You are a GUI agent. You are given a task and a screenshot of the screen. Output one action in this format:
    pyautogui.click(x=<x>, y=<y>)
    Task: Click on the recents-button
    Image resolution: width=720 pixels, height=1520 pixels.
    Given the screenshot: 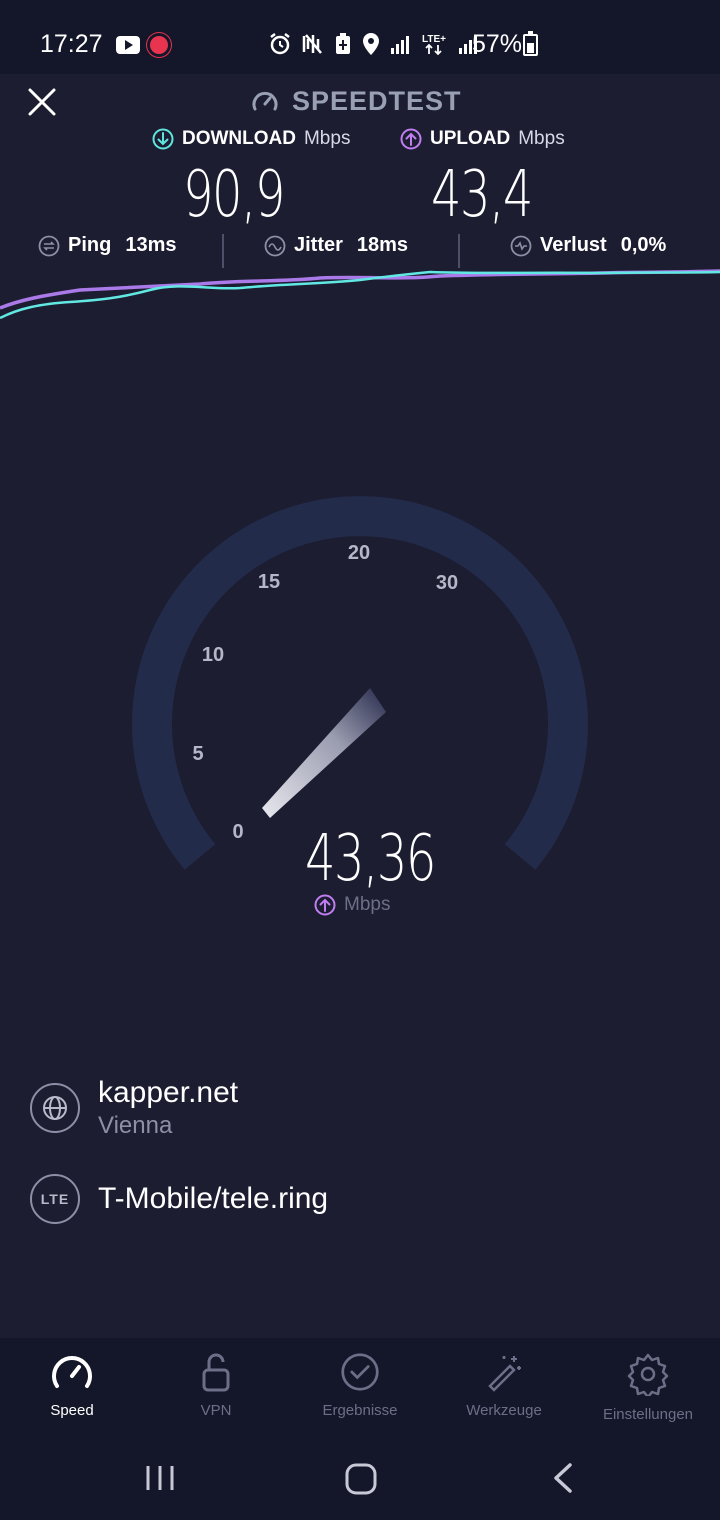 What is the action you would take?
    pyautogui.click(x=160, y=1480)
    